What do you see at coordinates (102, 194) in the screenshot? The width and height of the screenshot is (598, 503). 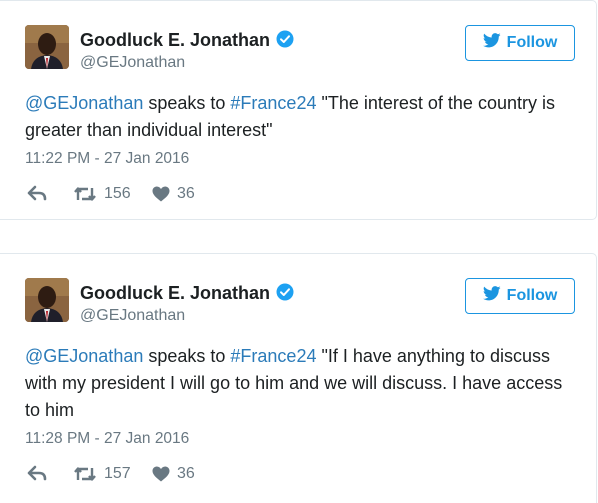 I see `retweet-button: 156` at bounding box center [102, 194].